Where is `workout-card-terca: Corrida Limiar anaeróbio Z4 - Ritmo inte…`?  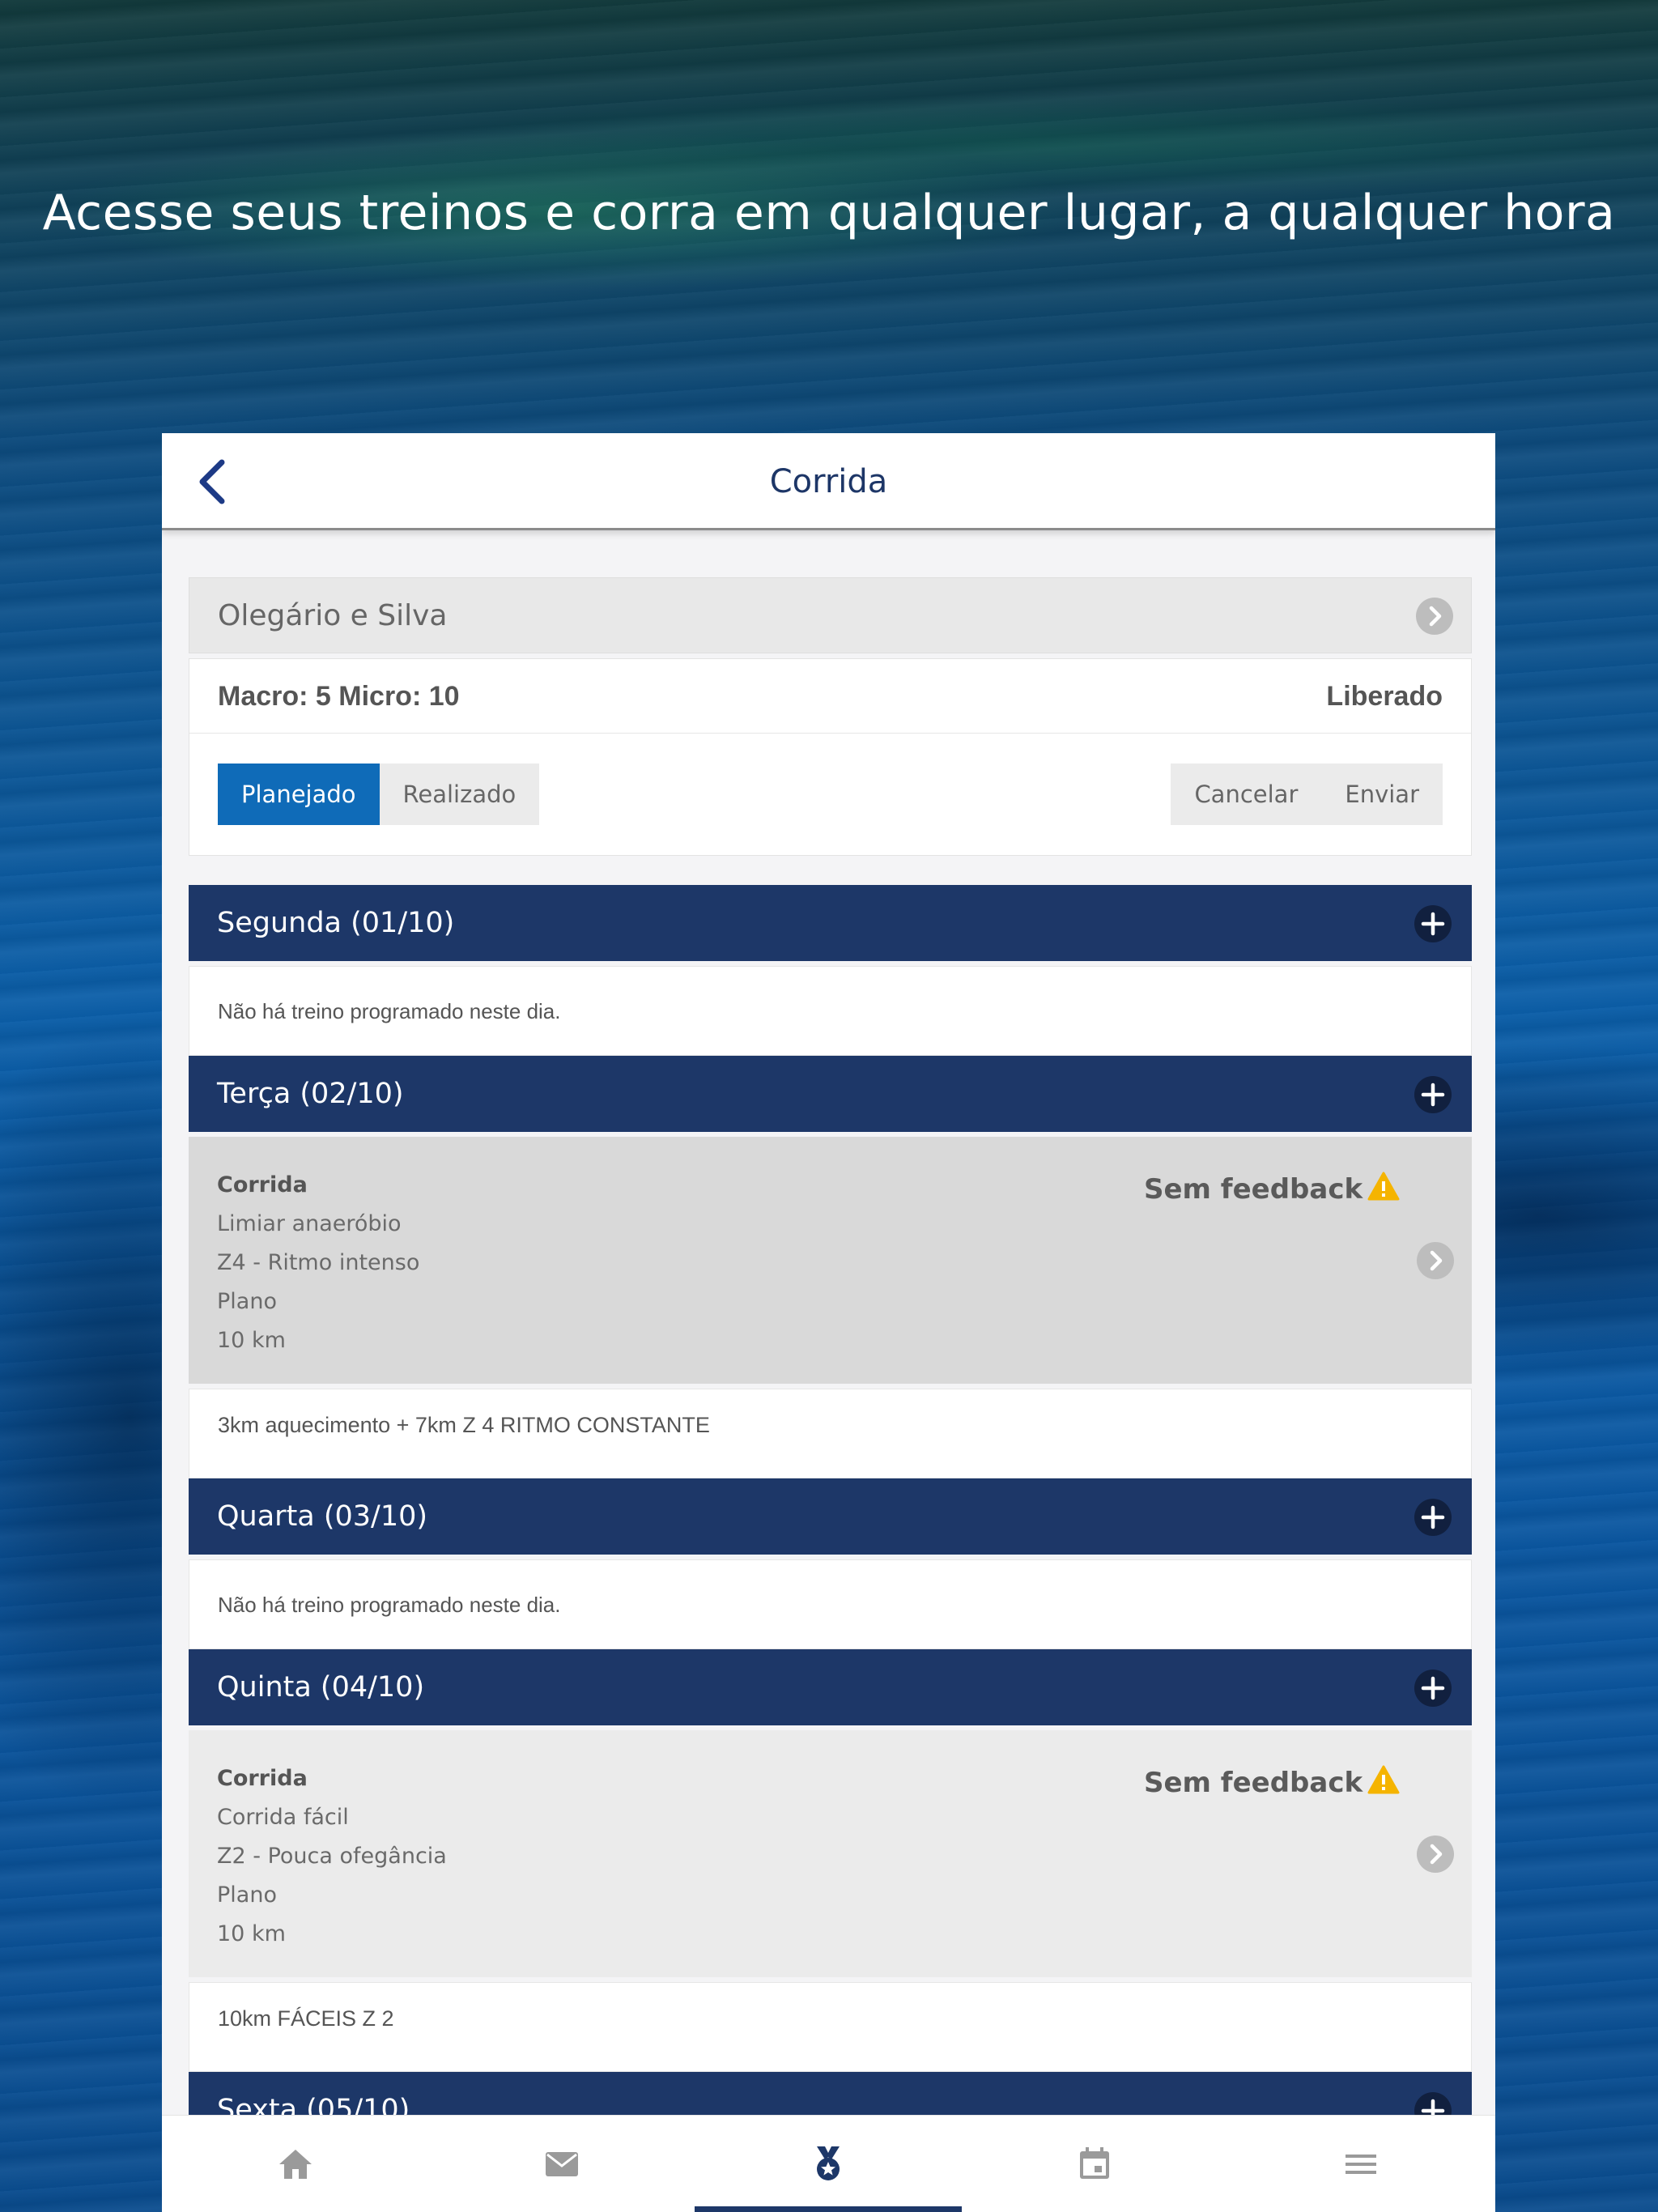
workout-card-terca: Corrida Limiar anaeróbio Z4 - Ritmo inte… is located at coordinates (830, 1261).